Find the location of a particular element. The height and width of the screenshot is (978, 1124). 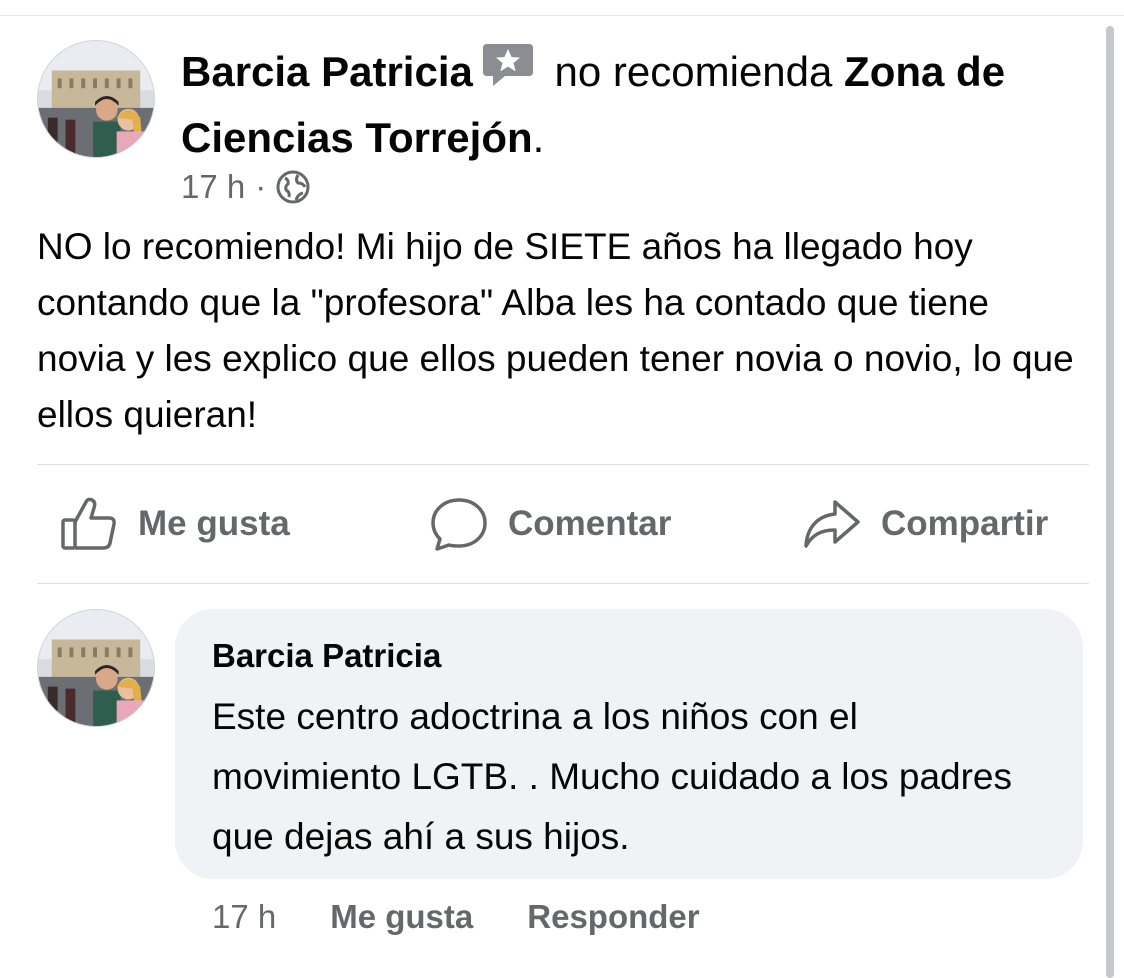

comment-time: 17 h is located at coordinates (244, 917).